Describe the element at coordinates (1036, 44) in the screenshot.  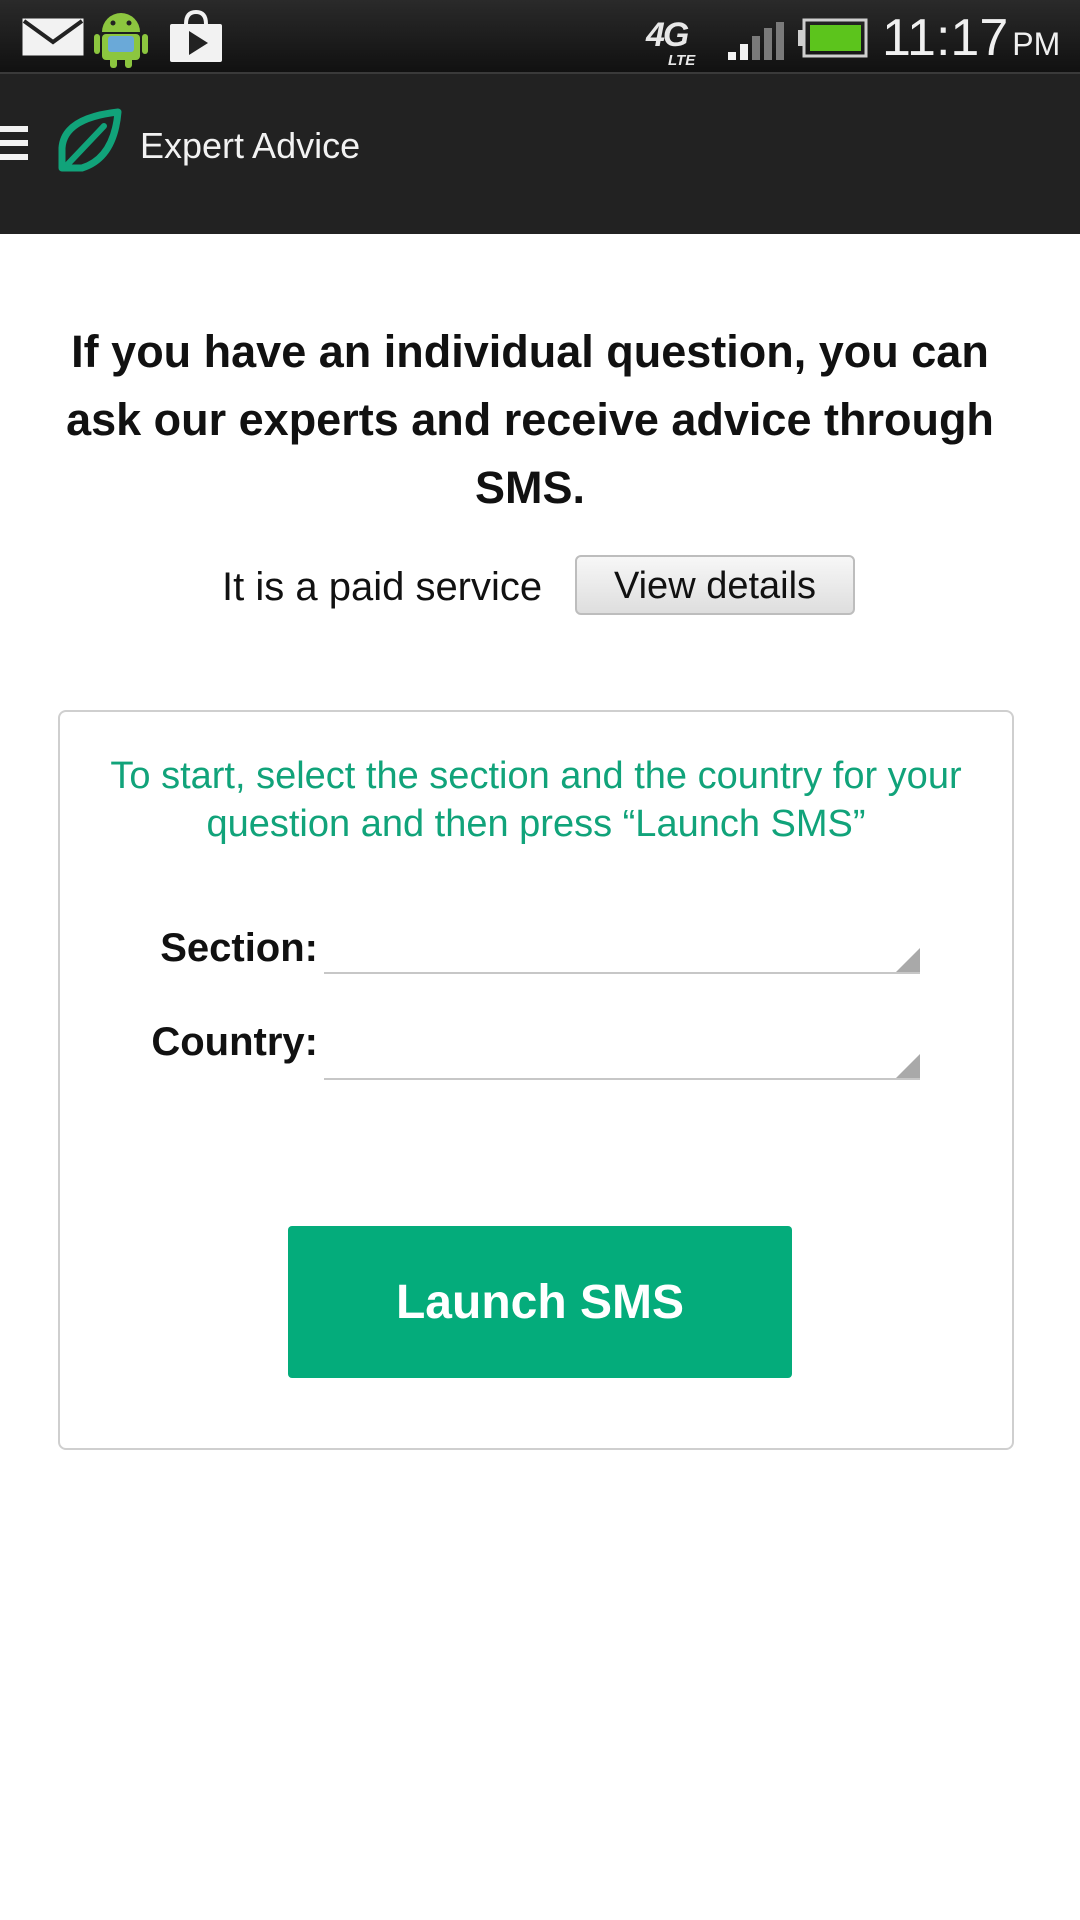
I see `clock-ampm: PM` at that location.